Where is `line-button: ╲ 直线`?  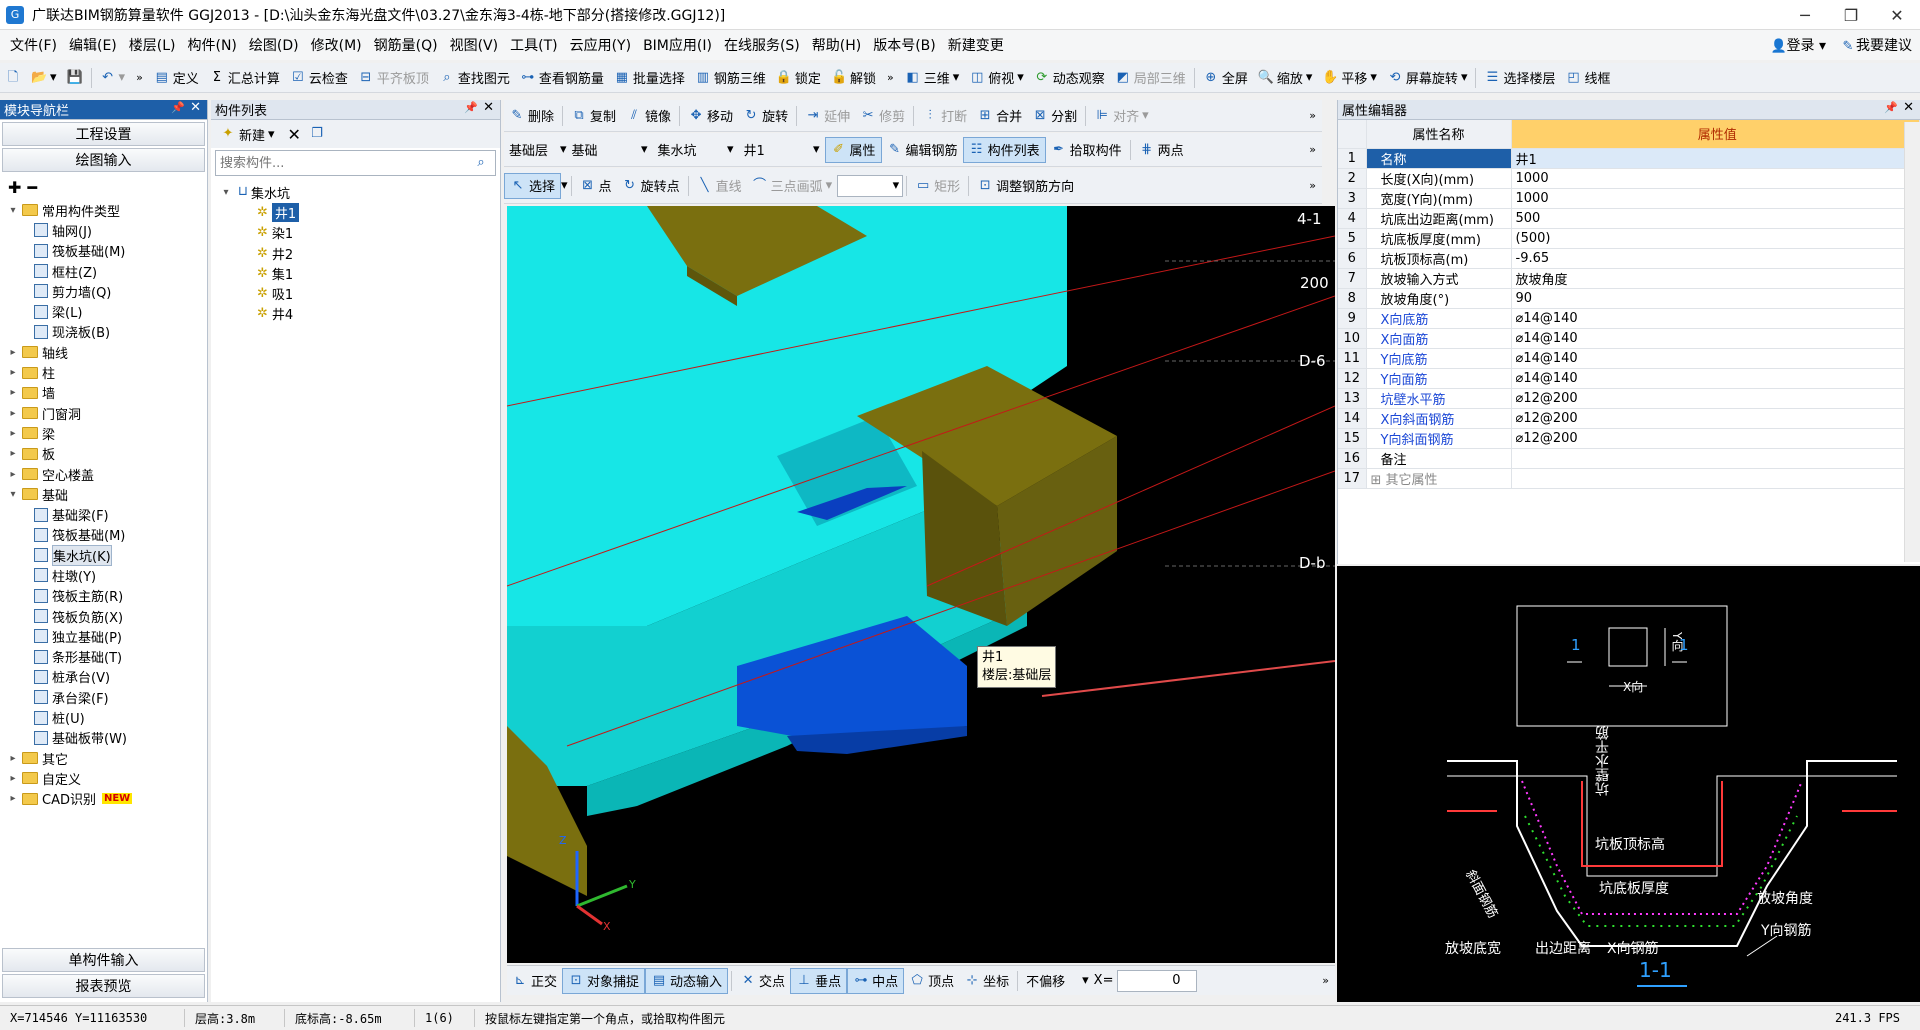
line-button: ╲ 直线 is located at coordinates (719, 186).